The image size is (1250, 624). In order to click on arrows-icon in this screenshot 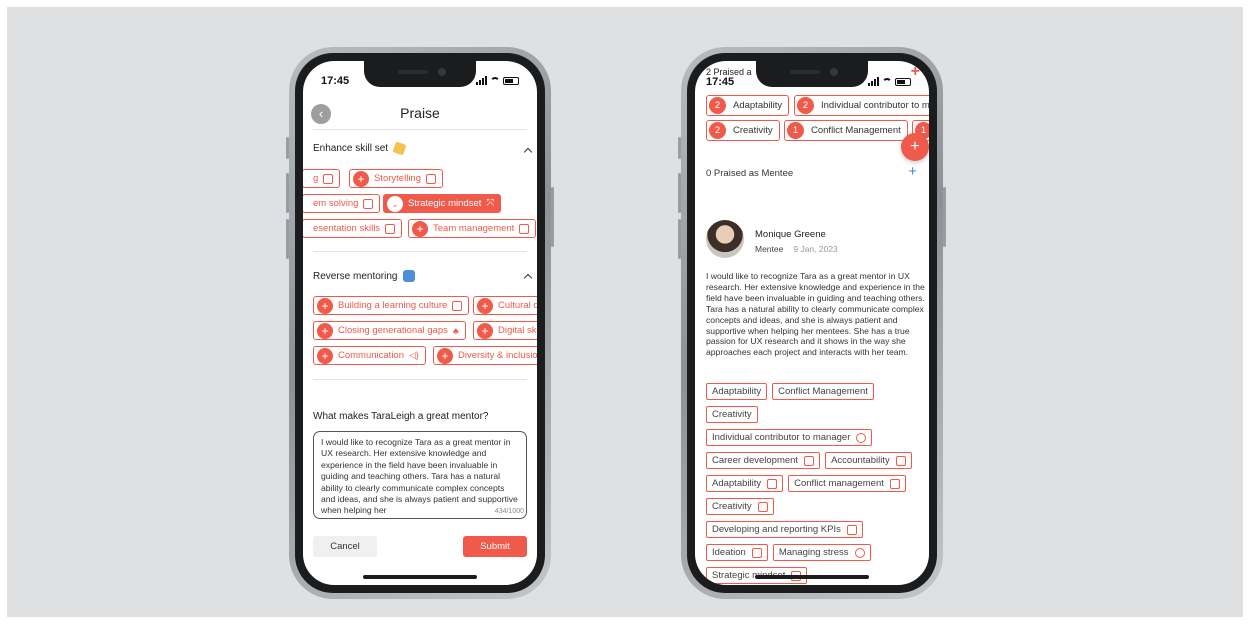, I will do `click(894, 483)`.